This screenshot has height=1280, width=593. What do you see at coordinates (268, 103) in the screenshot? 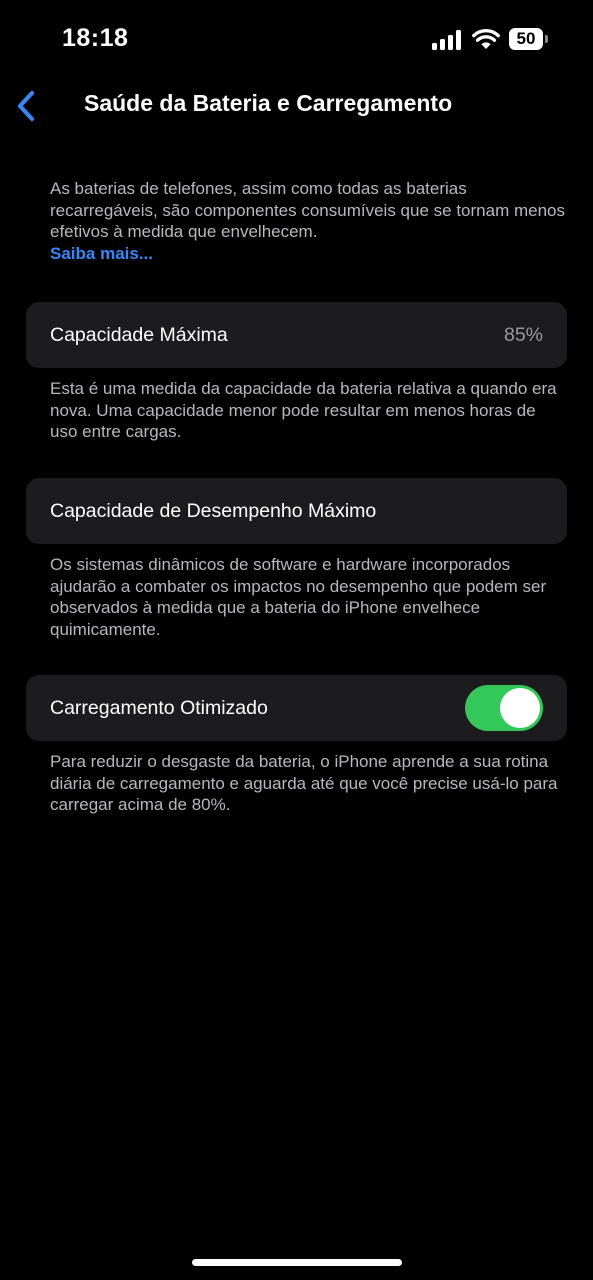
I see `page-title: Saúde da Bateria e Carregamento` at bounding box center [268, 103].